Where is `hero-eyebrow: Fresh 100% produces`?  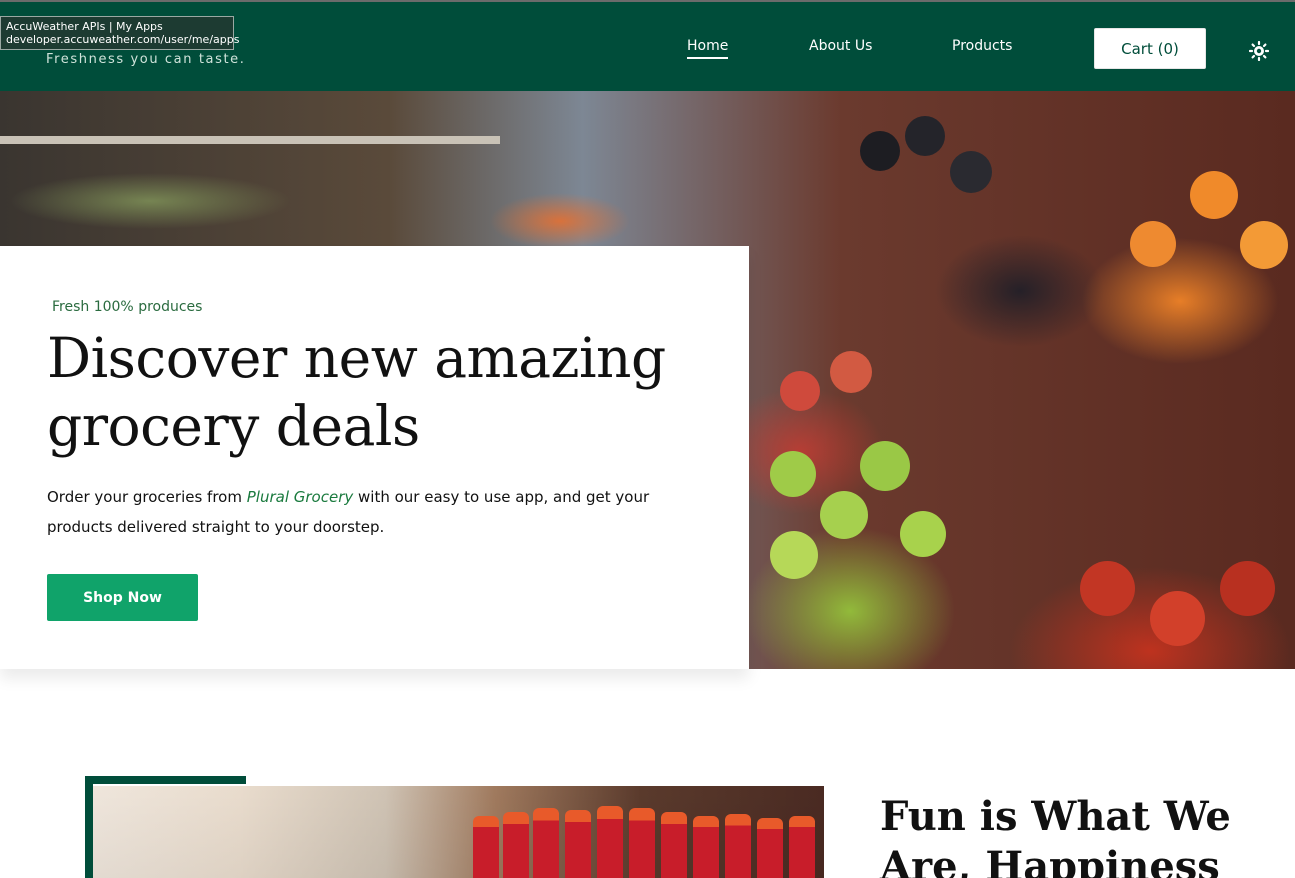
hero-eyebrow: Fresh 100% produces is located at coordinates (127, 307).